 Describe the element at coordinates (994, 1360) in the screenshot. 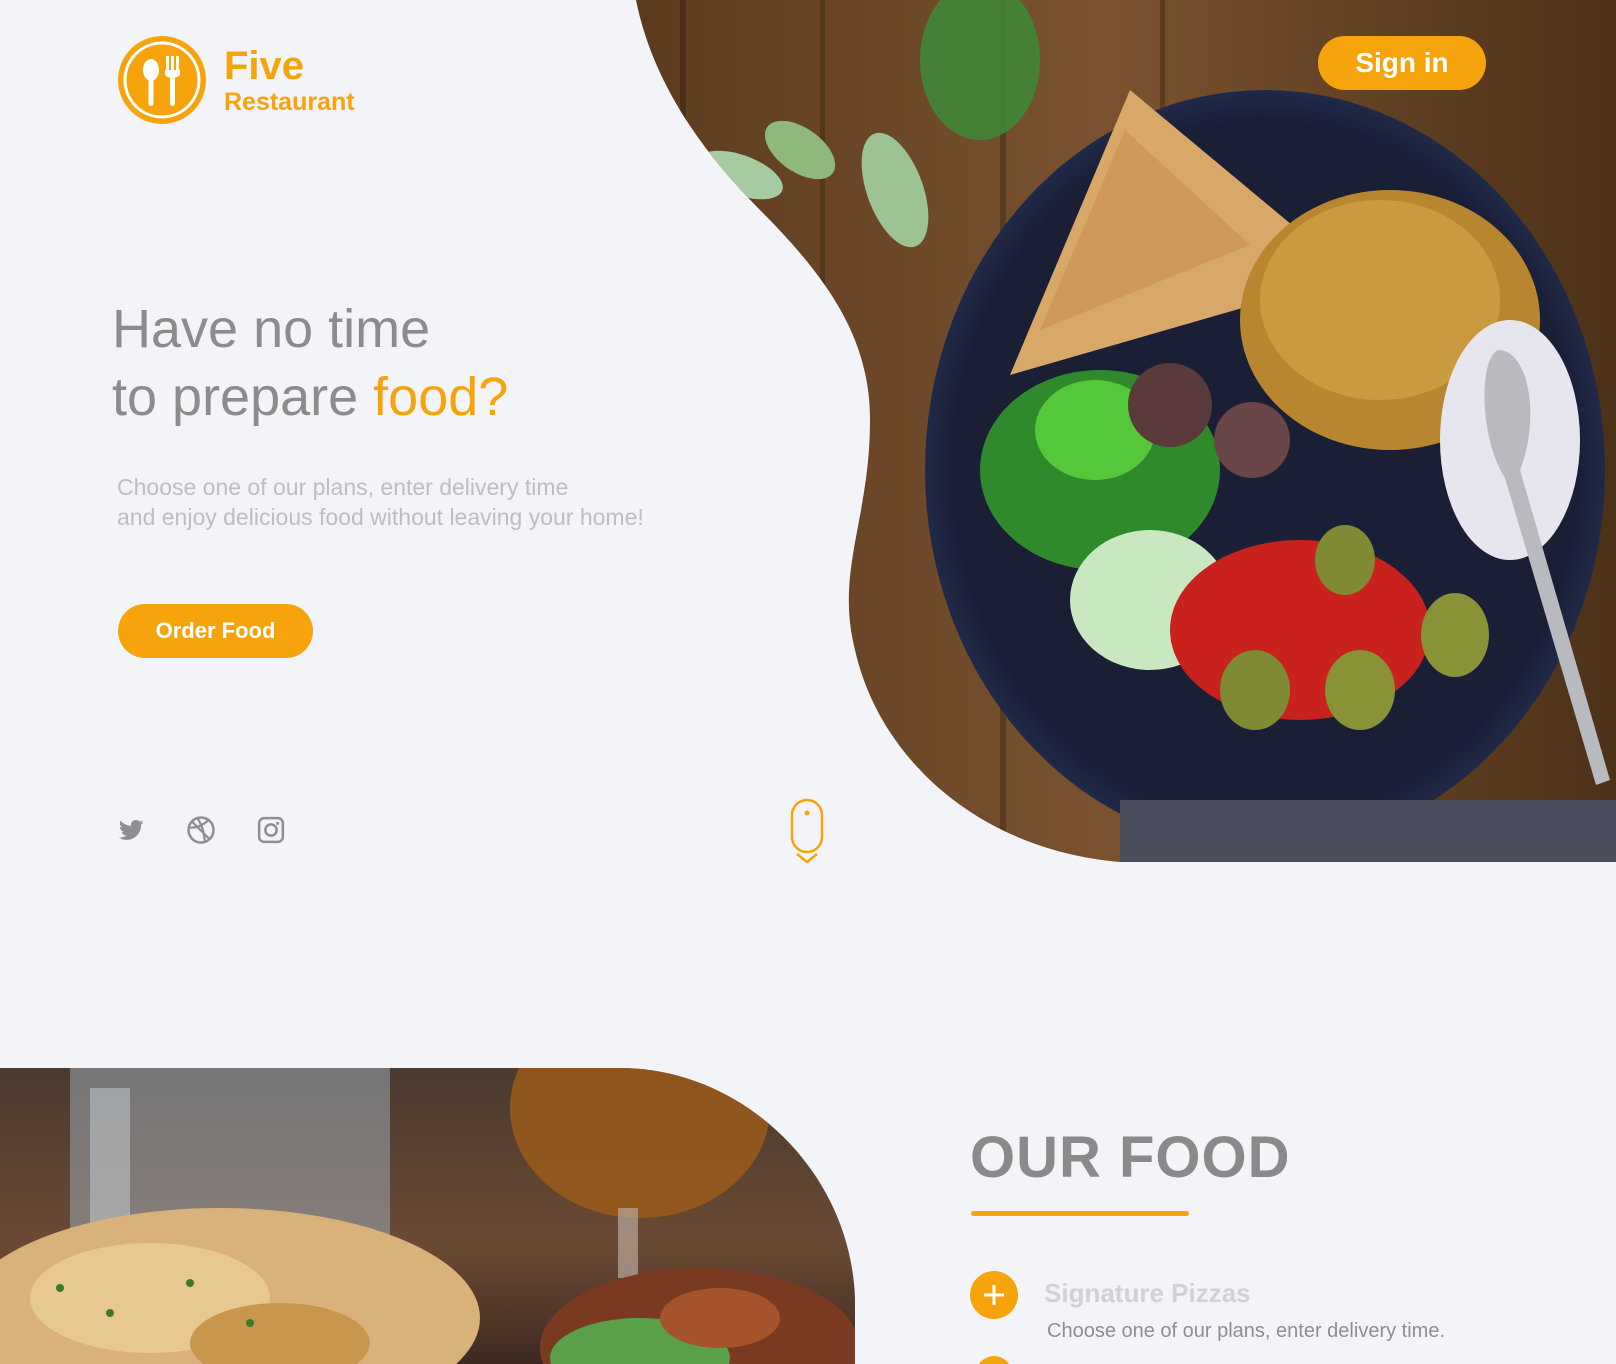

I see `next-item-button` at that location.